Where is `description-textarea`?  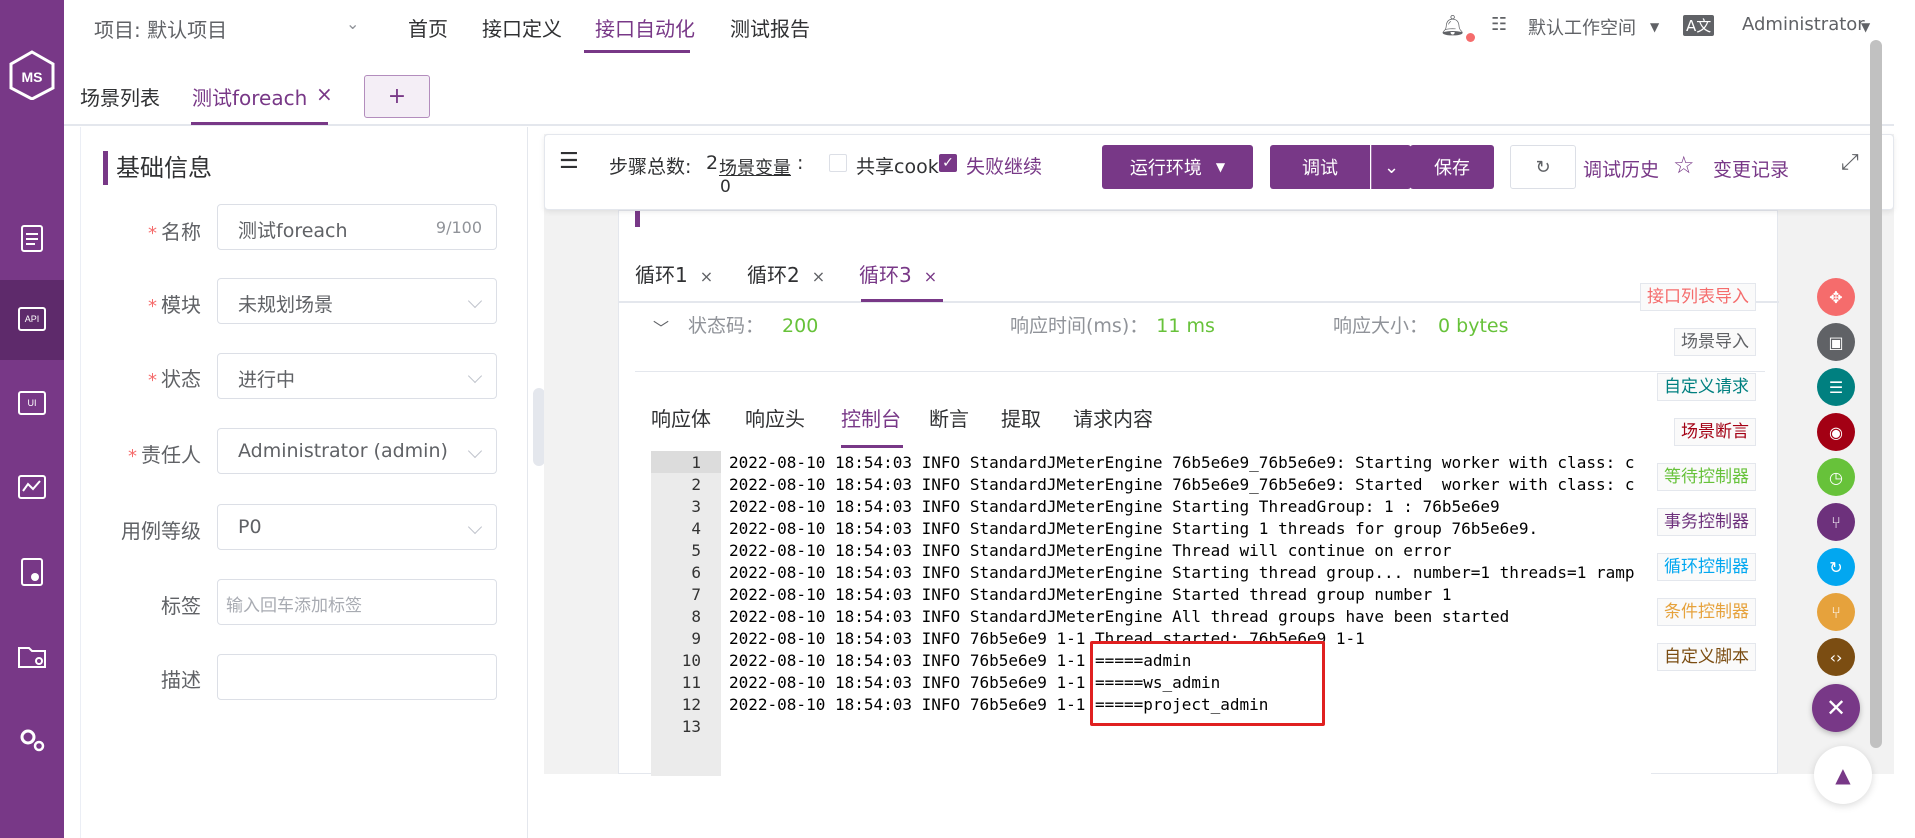 description-textarea is located at coordinates (357, 677).